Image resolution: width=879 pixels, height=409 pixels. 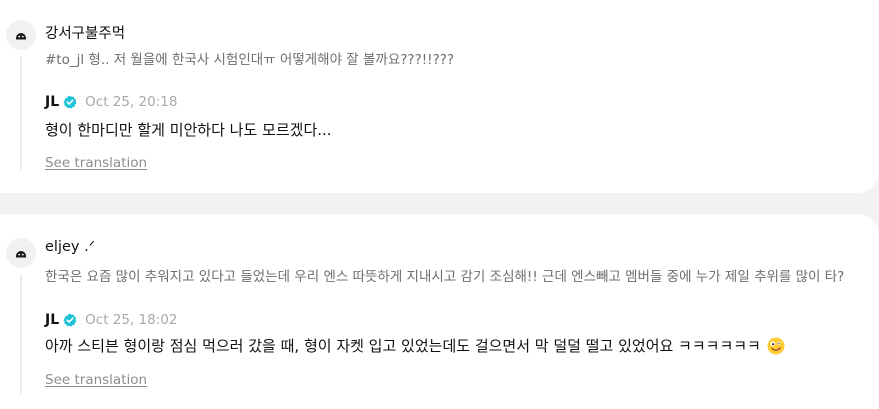 I want to click on reply-header: JL Oct 25, 20:18, so click(x=111, y=102).